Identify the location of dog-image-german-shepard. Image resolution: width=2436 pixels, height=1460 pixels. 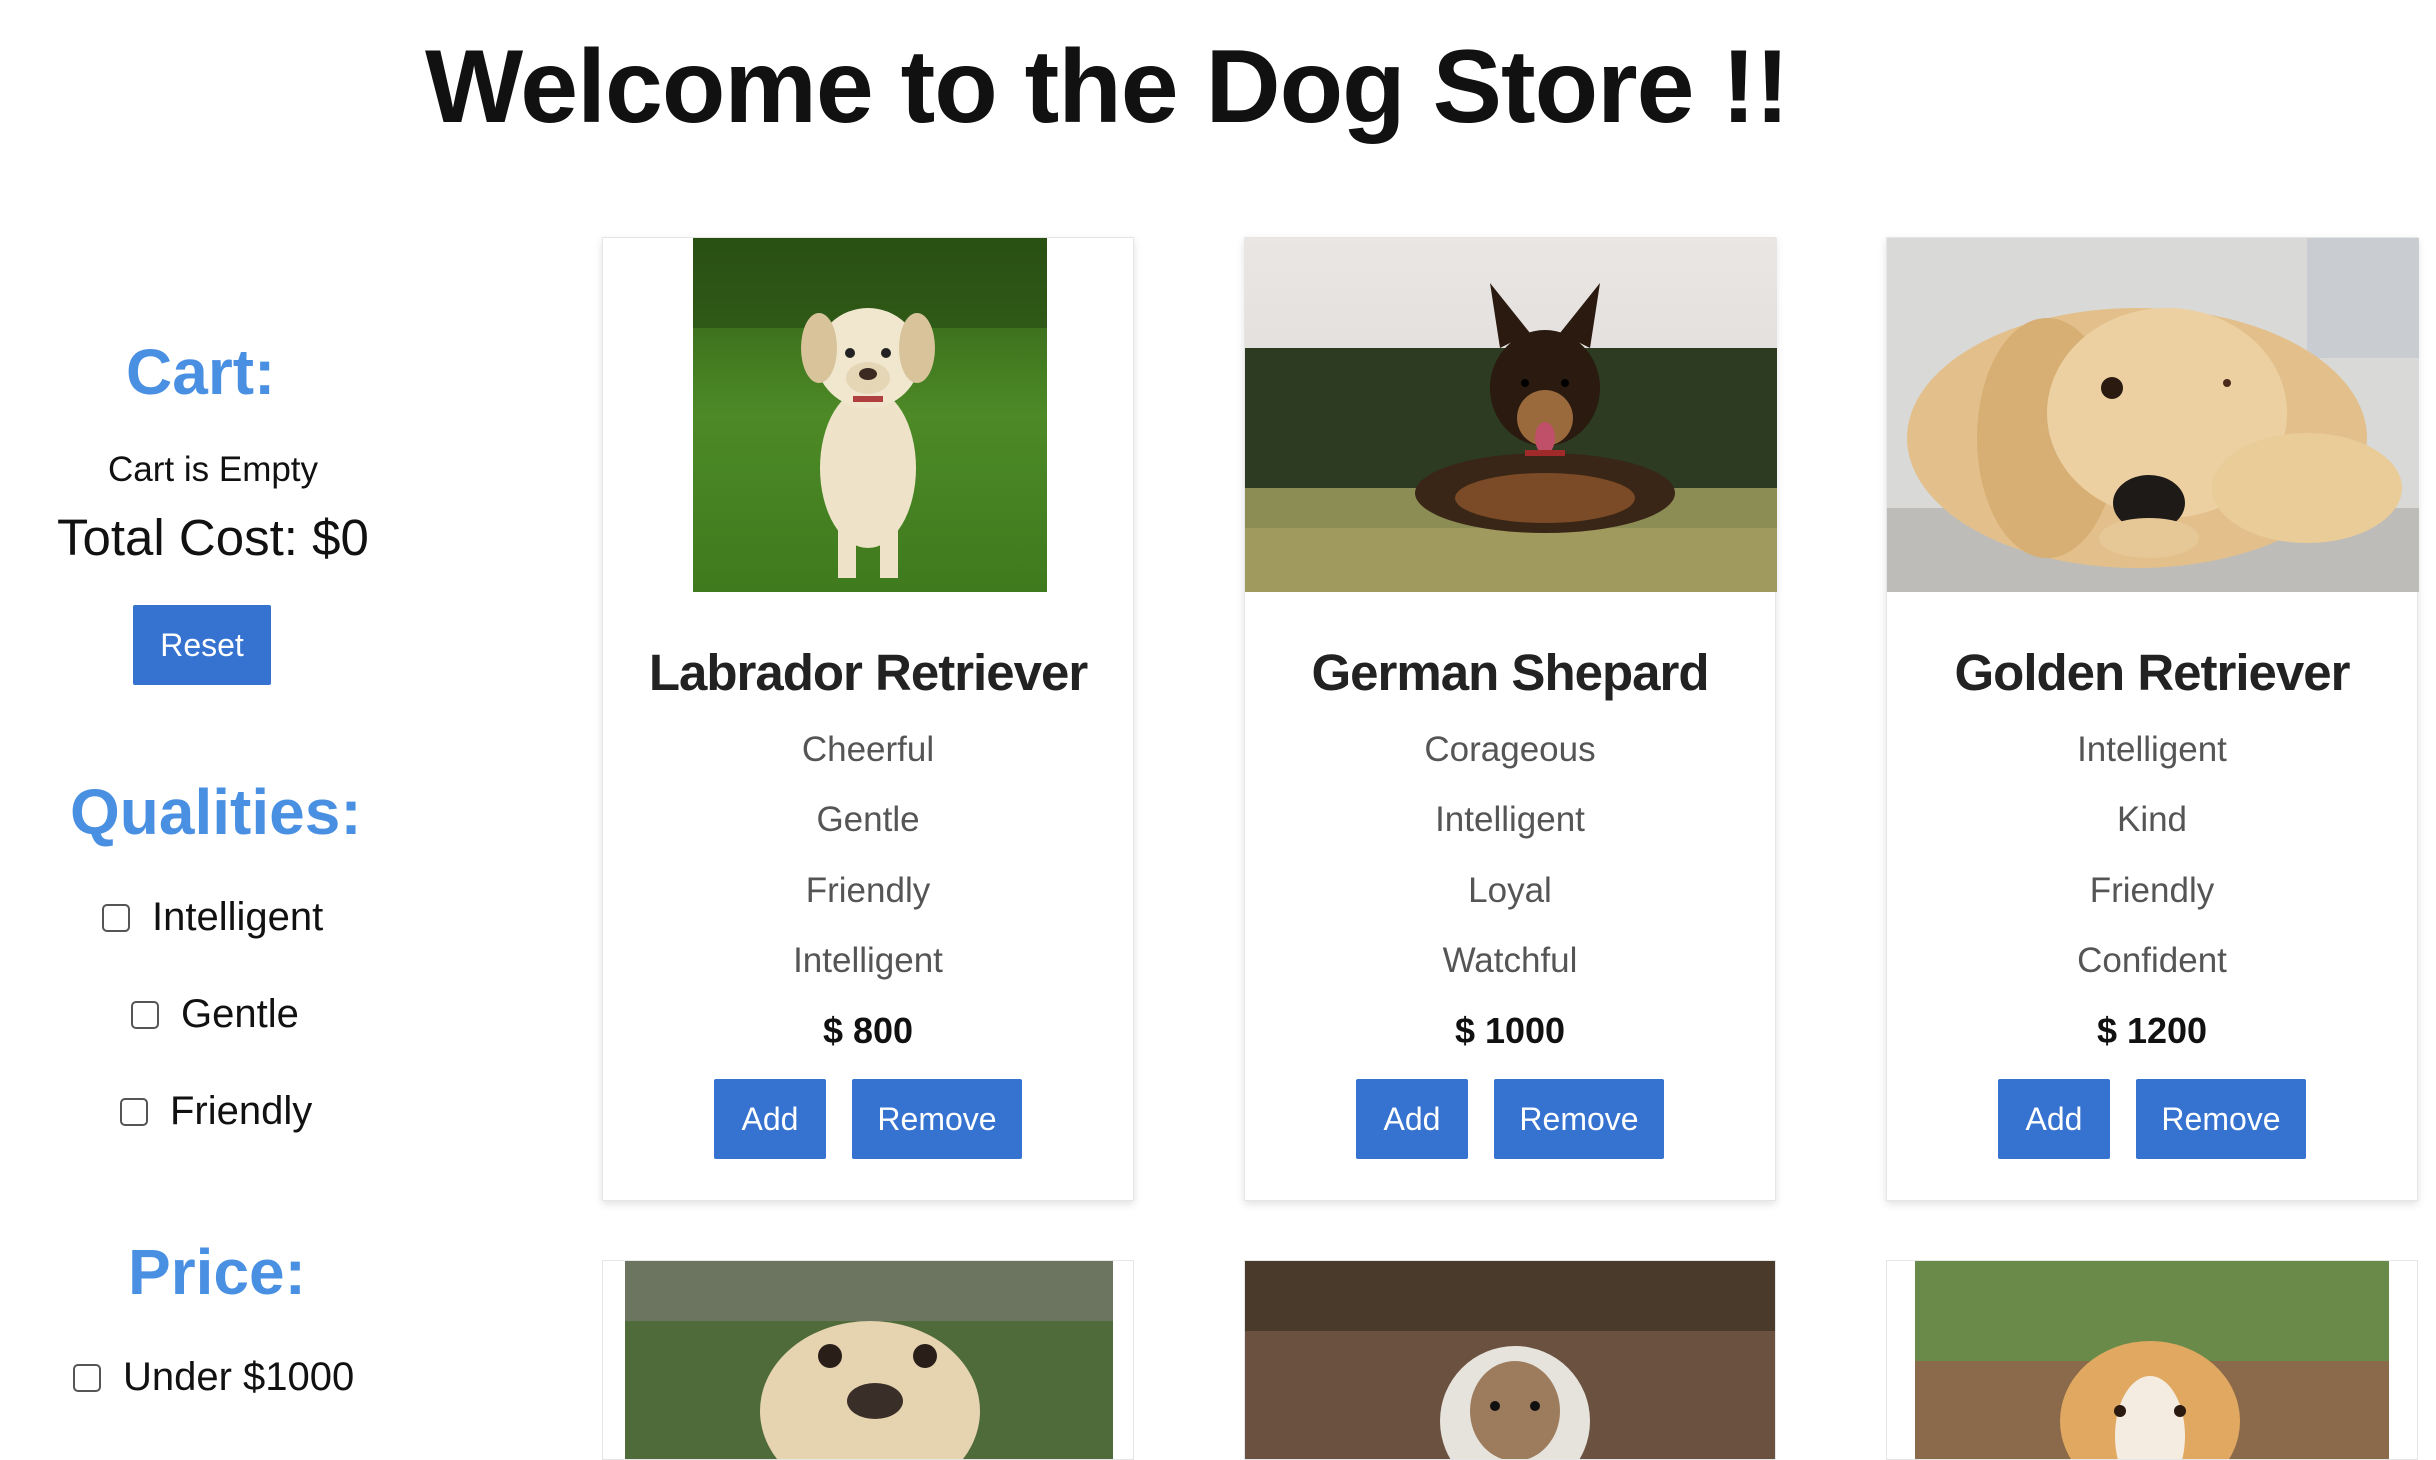
(1511, 415).